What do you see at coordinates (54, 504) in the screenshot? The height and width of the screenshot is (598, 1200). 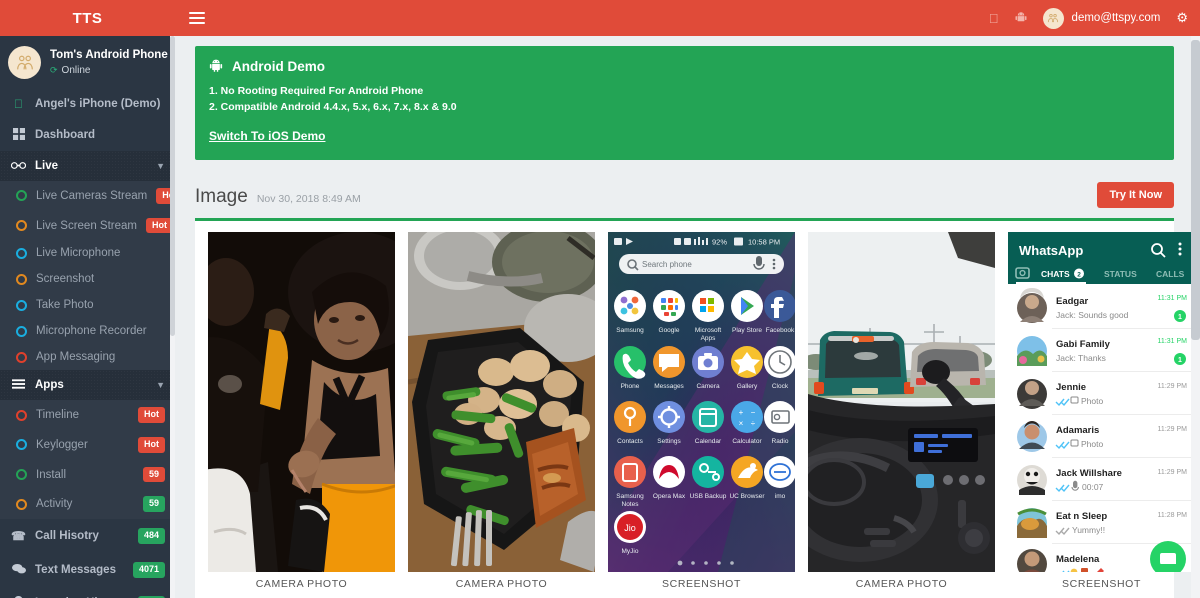 I see `sidebar-item-label: Activity` at bounding box center [54, 504].